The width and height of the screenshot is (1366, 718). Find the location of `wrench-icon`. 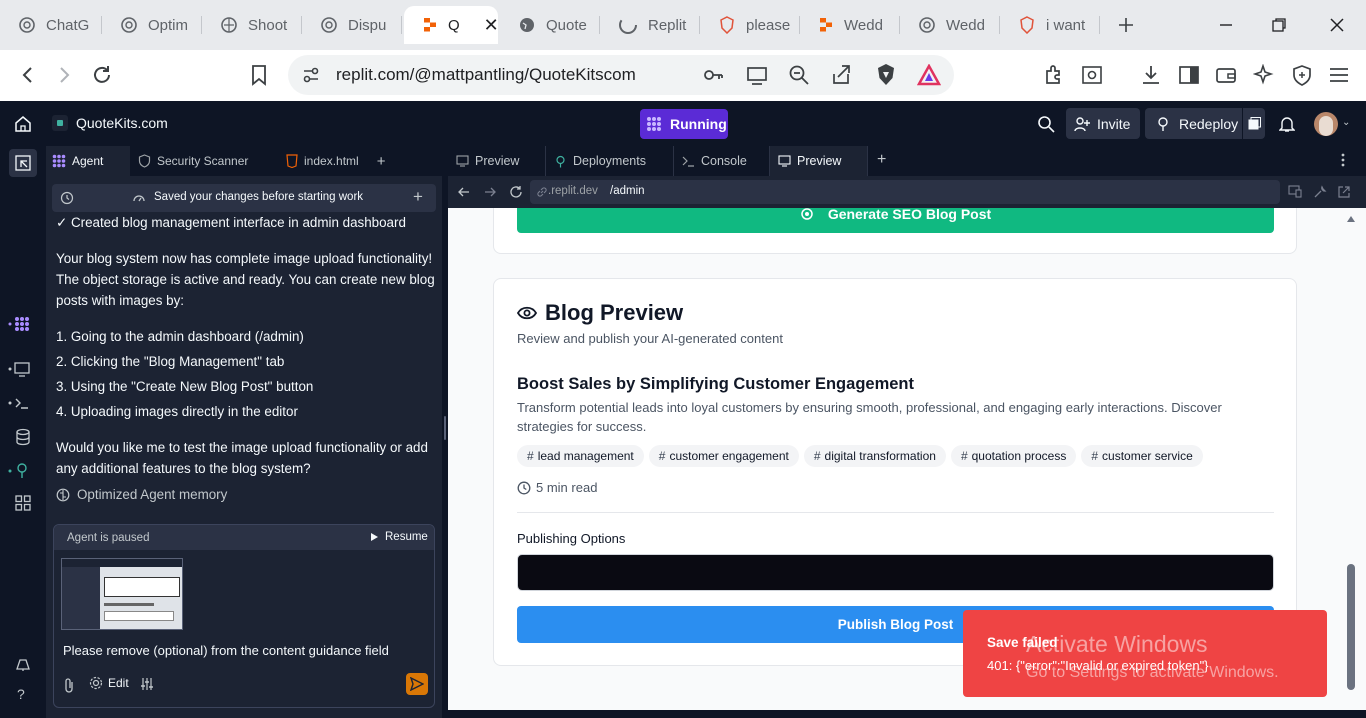

wrench-icon is located at coordinates (1320, 192).